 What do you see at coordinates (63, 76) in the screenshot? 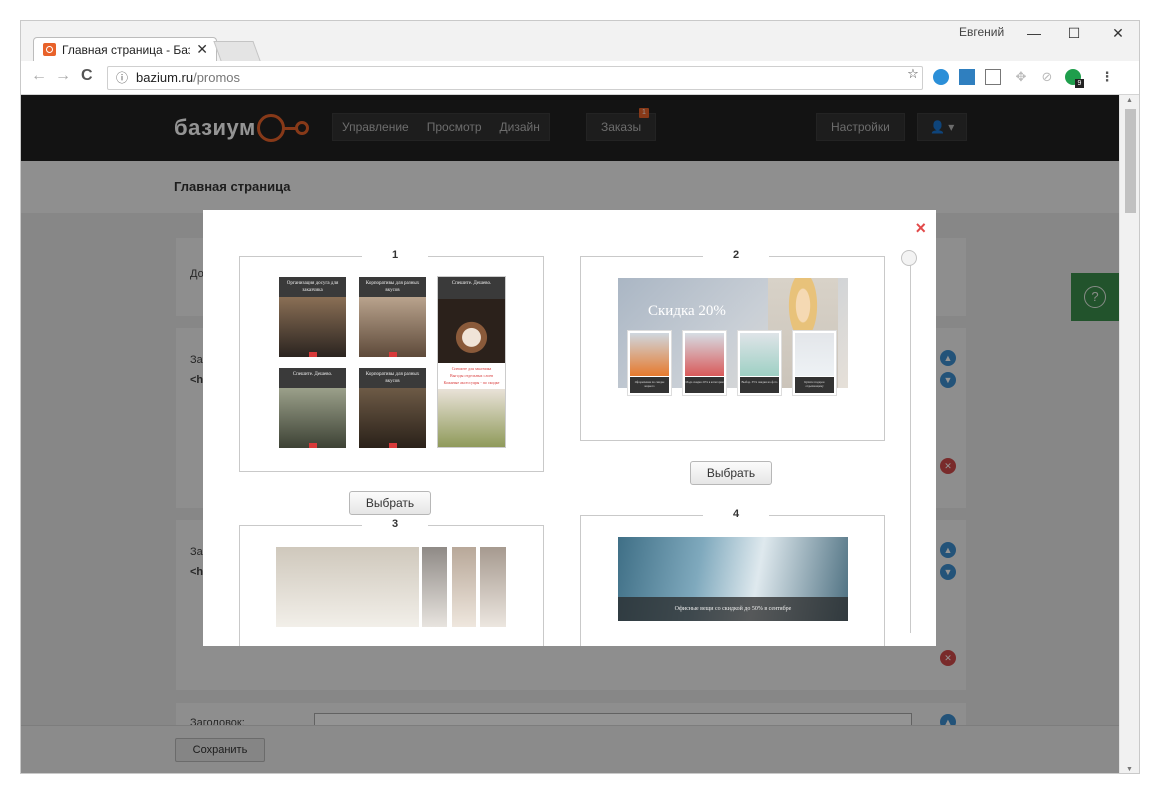
I see `forward-icon: →` at bounding box center [63, 76].